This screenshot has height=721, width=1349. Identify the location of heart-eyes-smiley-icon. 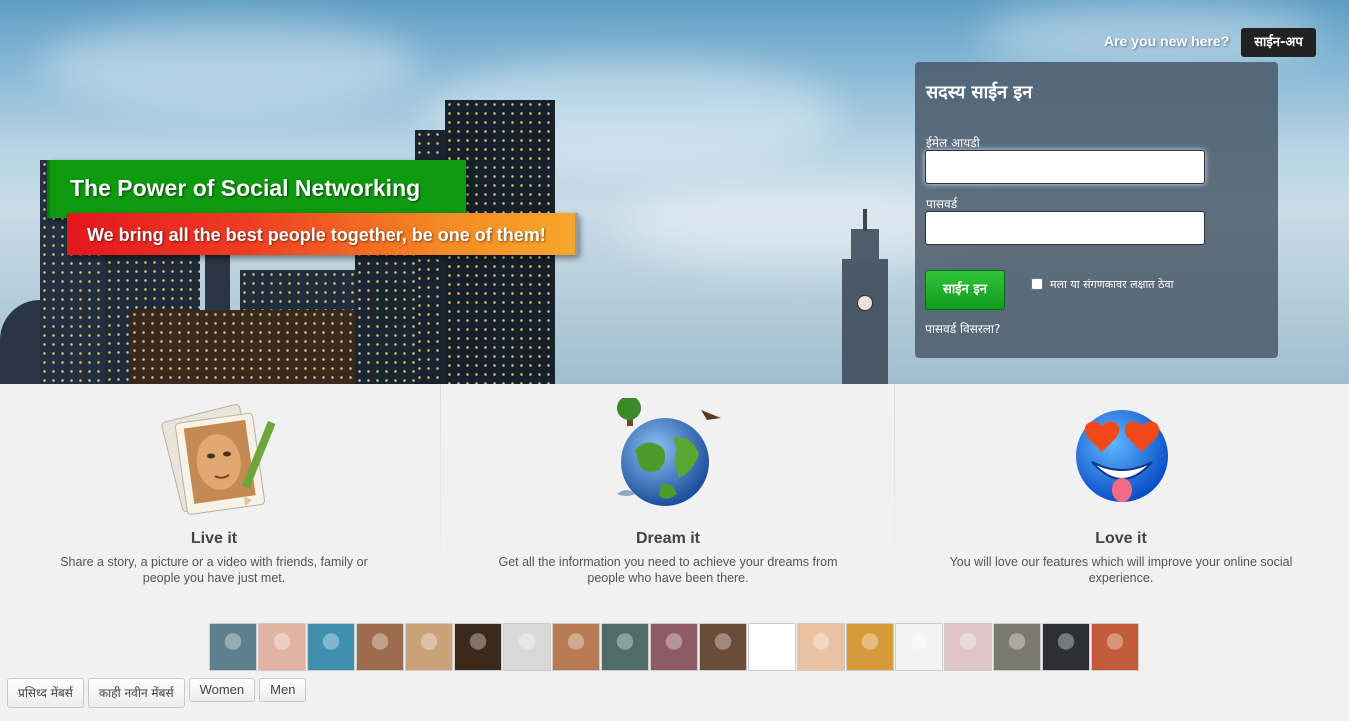
(1121, 453).